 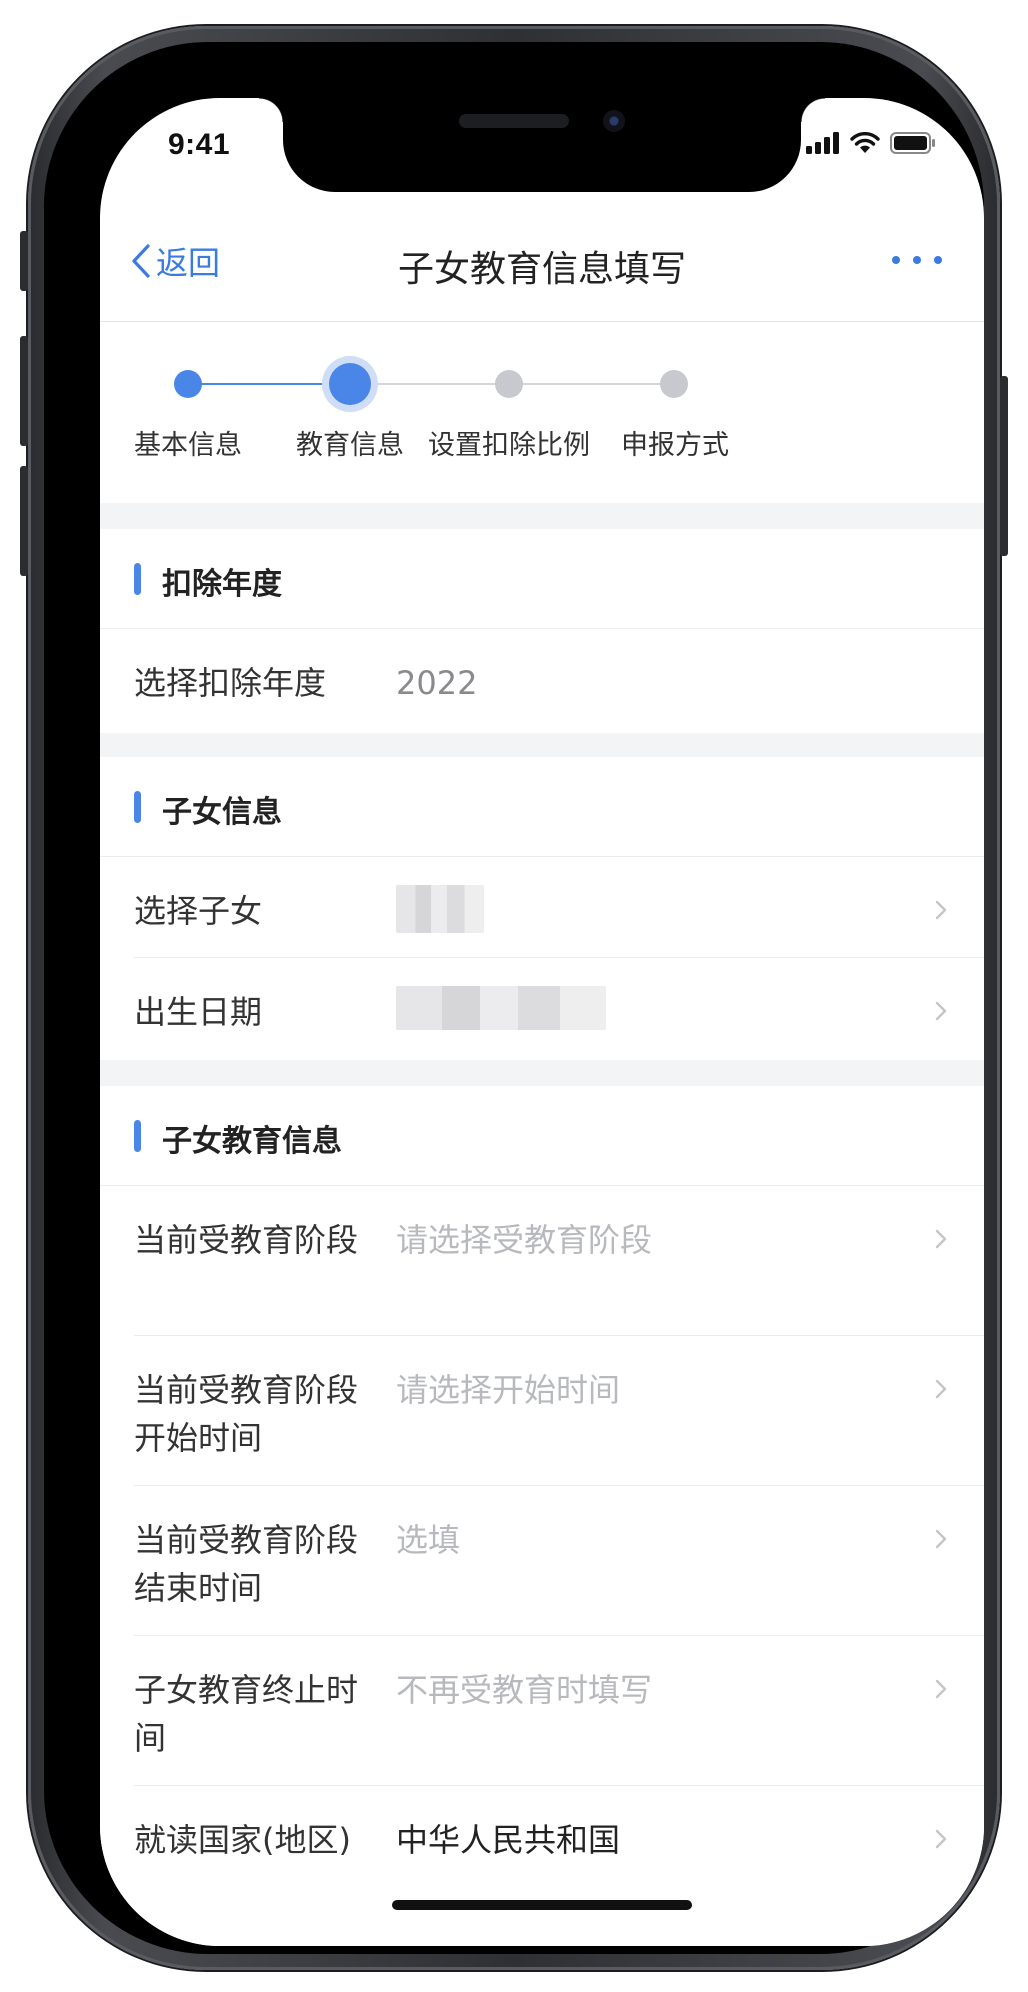 I want to click on step-dot-basic-info, so click(x=188, y=384).